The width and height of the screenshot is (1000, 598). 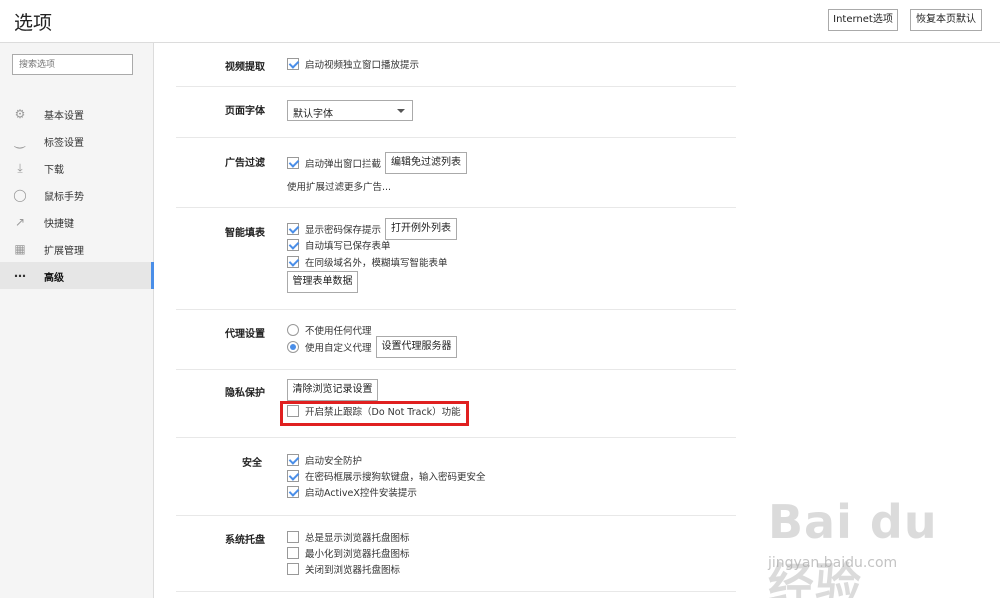 What do you see at coordinates (245, 111) in the screenshot?
I see `section-title: 页面字体` at bounding box center [245, 111].